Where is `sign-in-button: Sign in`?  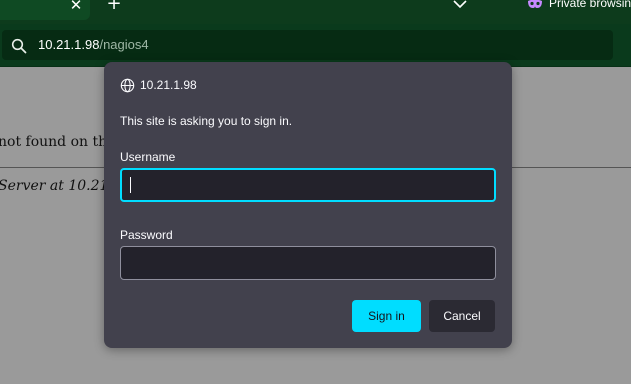
sign-in-button: Sign in is located at coordinates (386, 316).